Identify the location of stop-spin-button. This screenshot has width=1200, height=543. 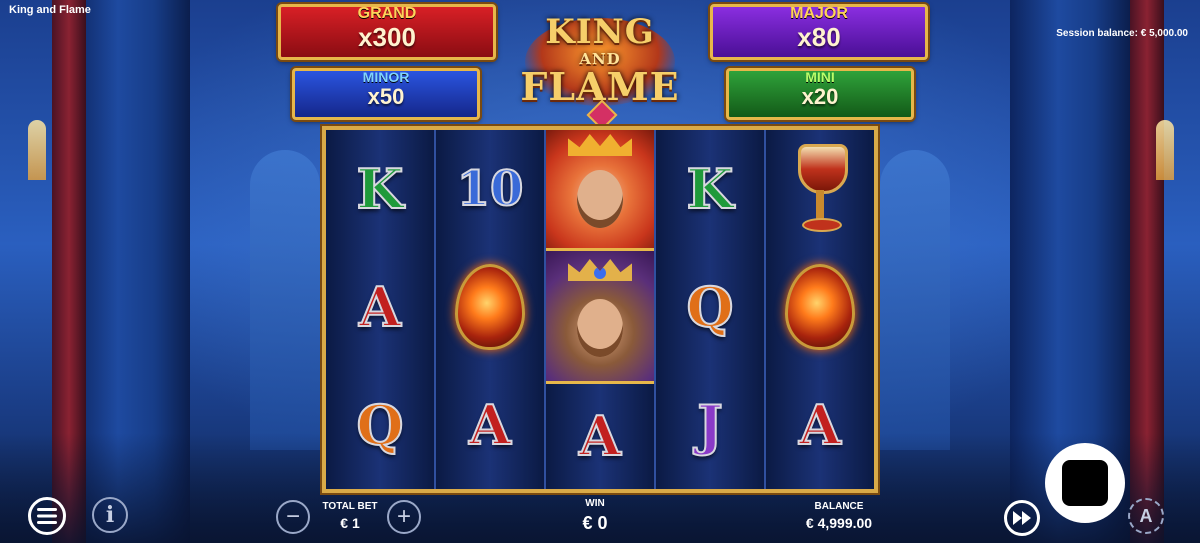
(1085, 483).